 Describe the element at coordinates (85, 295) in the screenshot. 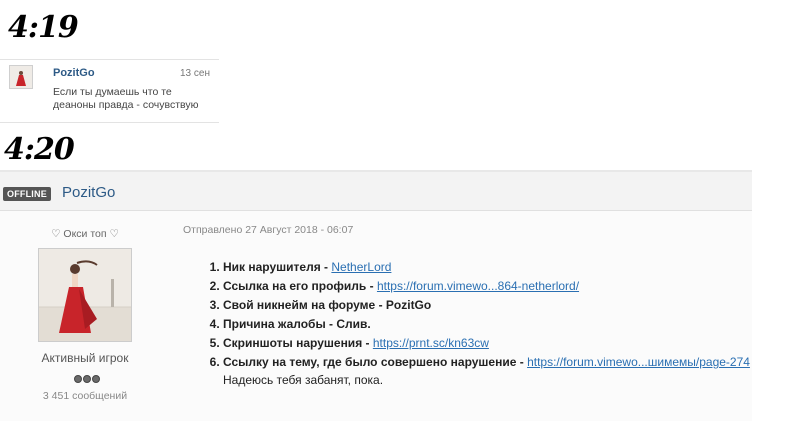

I see `avatar` at that location.